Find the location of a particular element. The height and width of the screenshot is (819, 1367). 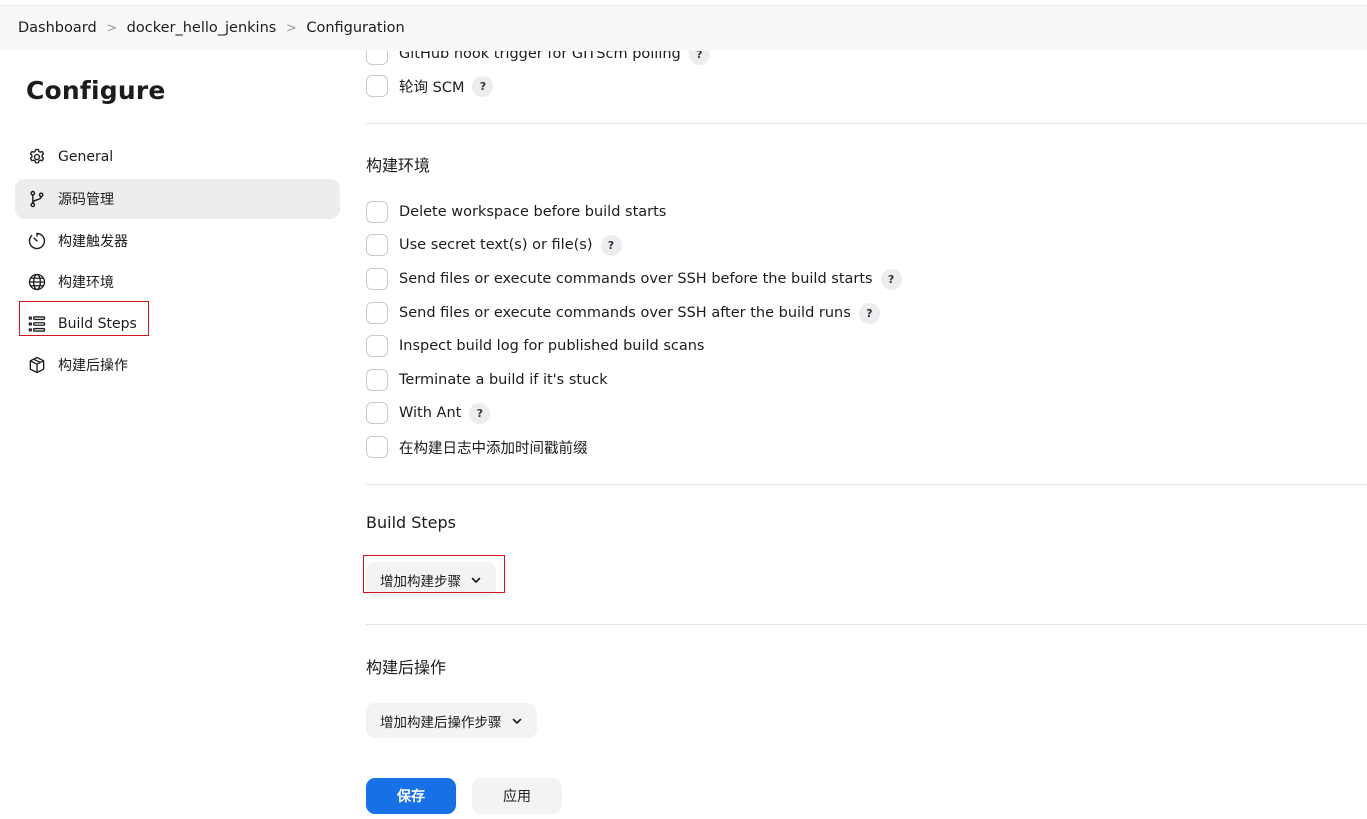

option-label: GitHub hook trigger for GITScm polling is located at coordinates (540, 56).